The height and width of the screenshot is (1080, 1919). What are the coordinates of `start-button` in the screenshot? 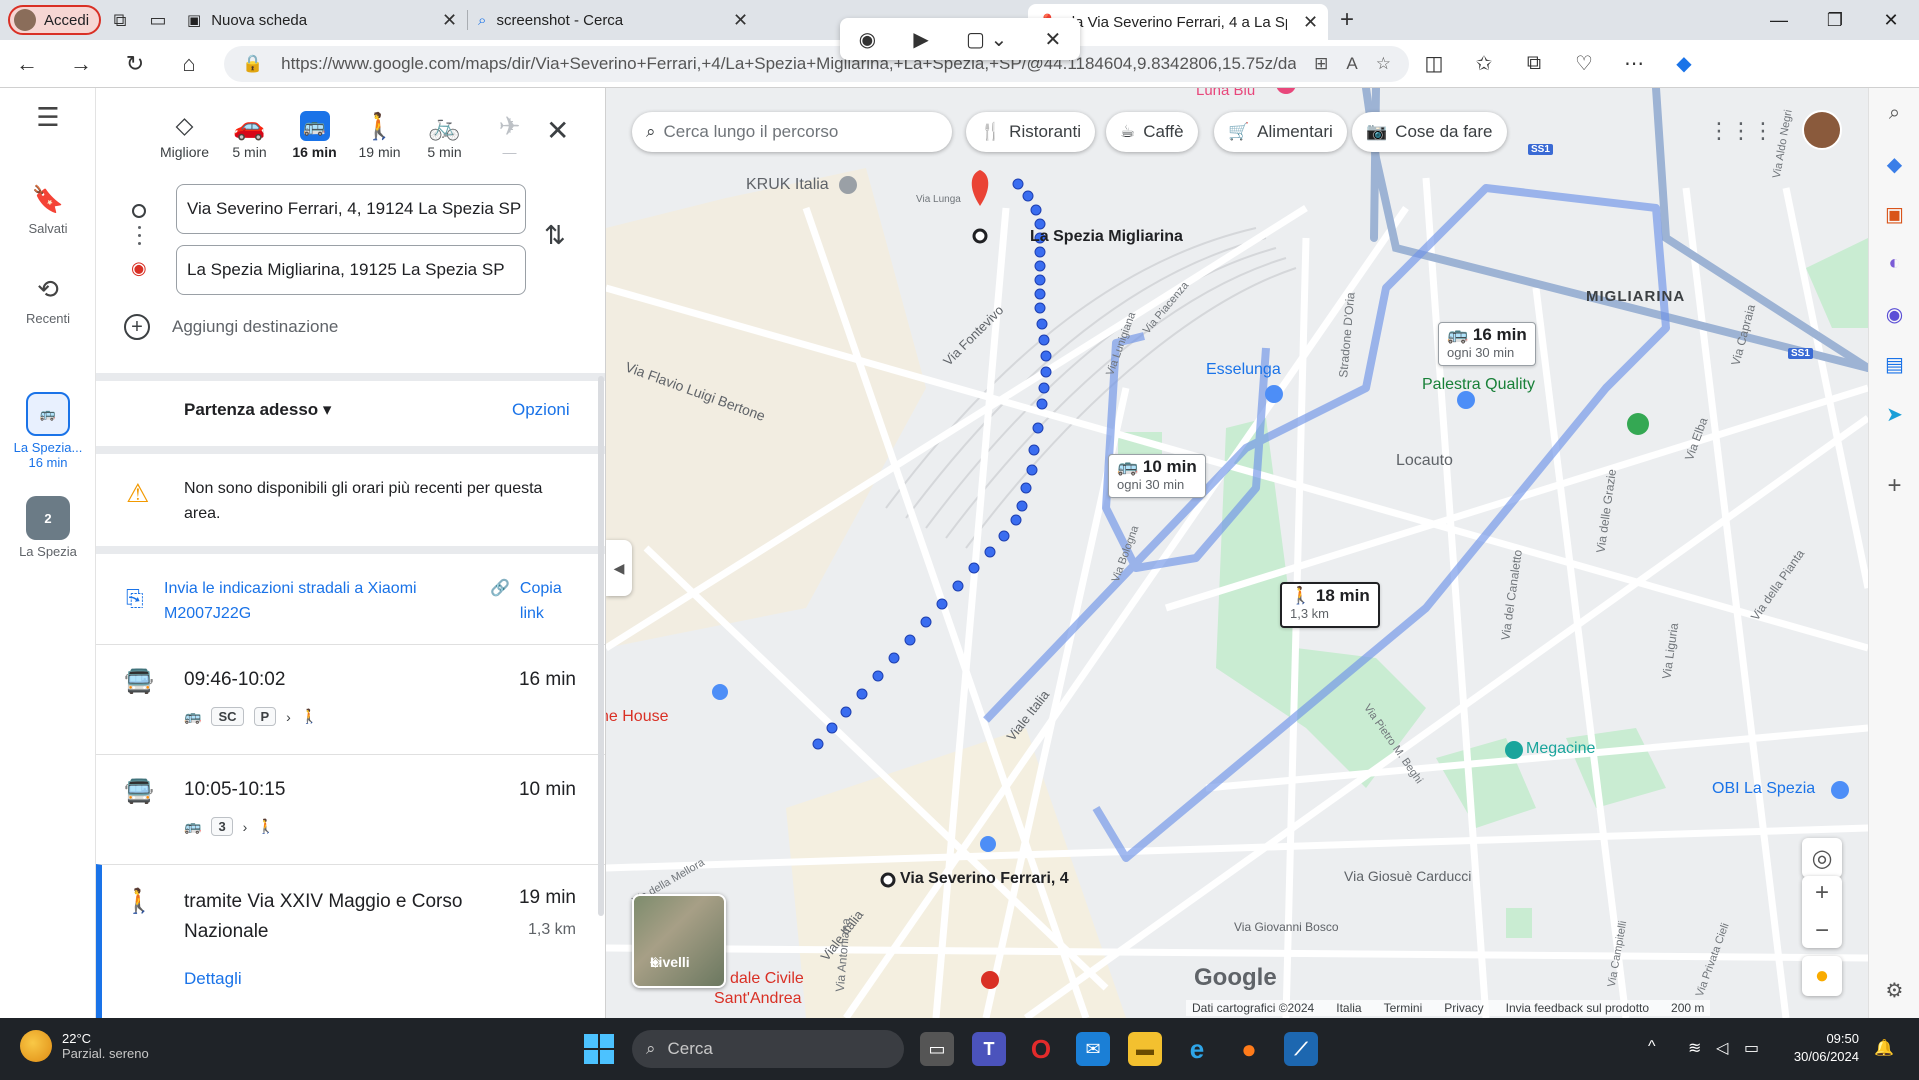 It's located at (599, 1049).